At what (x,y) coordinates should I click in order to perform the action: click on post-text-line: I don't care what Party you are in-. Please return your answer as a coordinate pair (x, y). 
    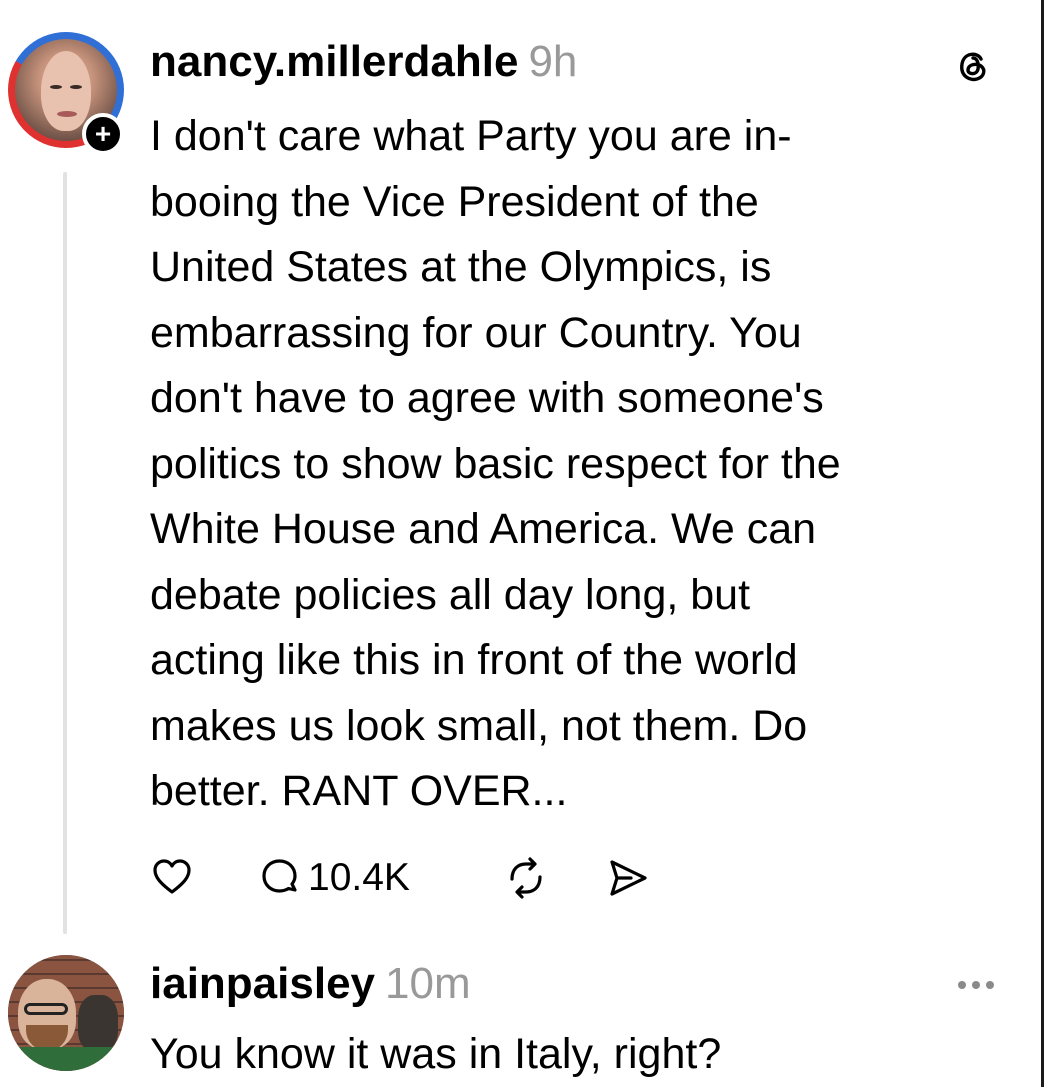
    Looking at the image, I should click on (471, 136).